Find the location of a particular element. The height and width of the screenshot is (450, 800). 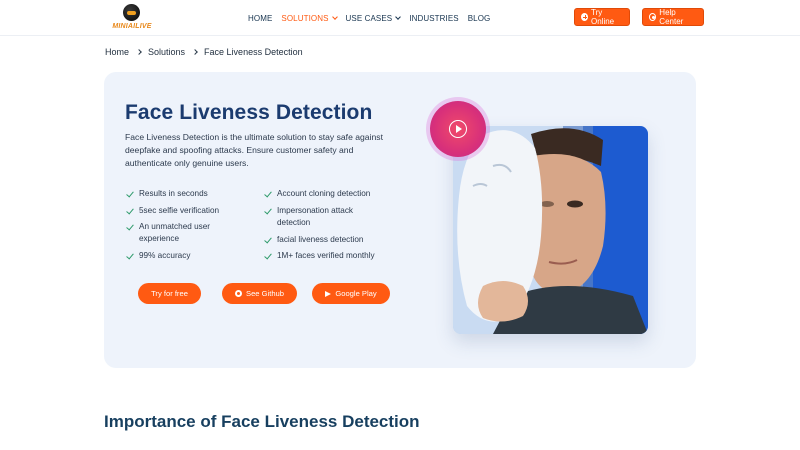

help-icon is located at coordinates (653, 17).